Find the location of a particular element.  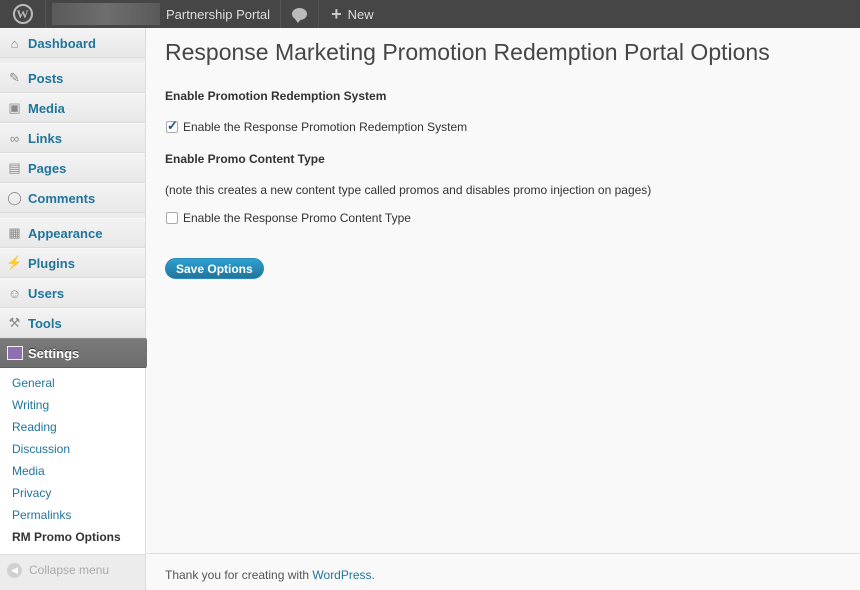

comment-icon: ◯ is located at coordinates (14, 197).